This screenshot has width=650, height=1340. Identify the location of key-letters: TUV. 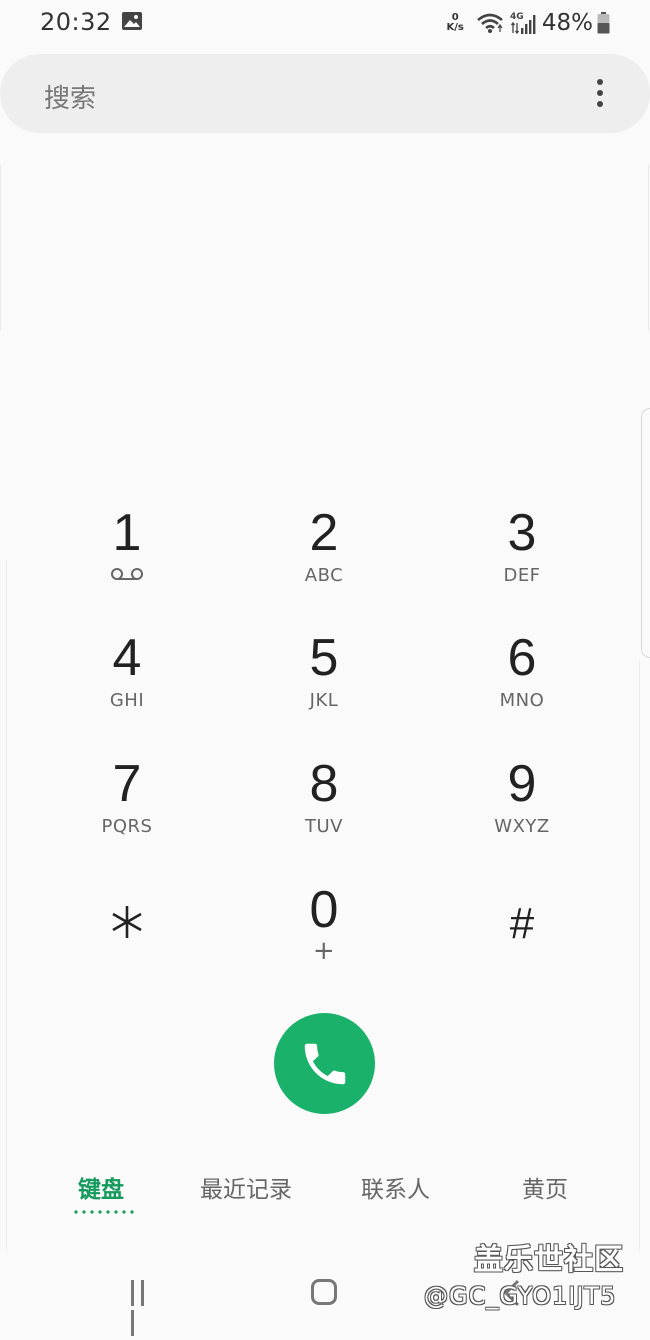
(324, 826).